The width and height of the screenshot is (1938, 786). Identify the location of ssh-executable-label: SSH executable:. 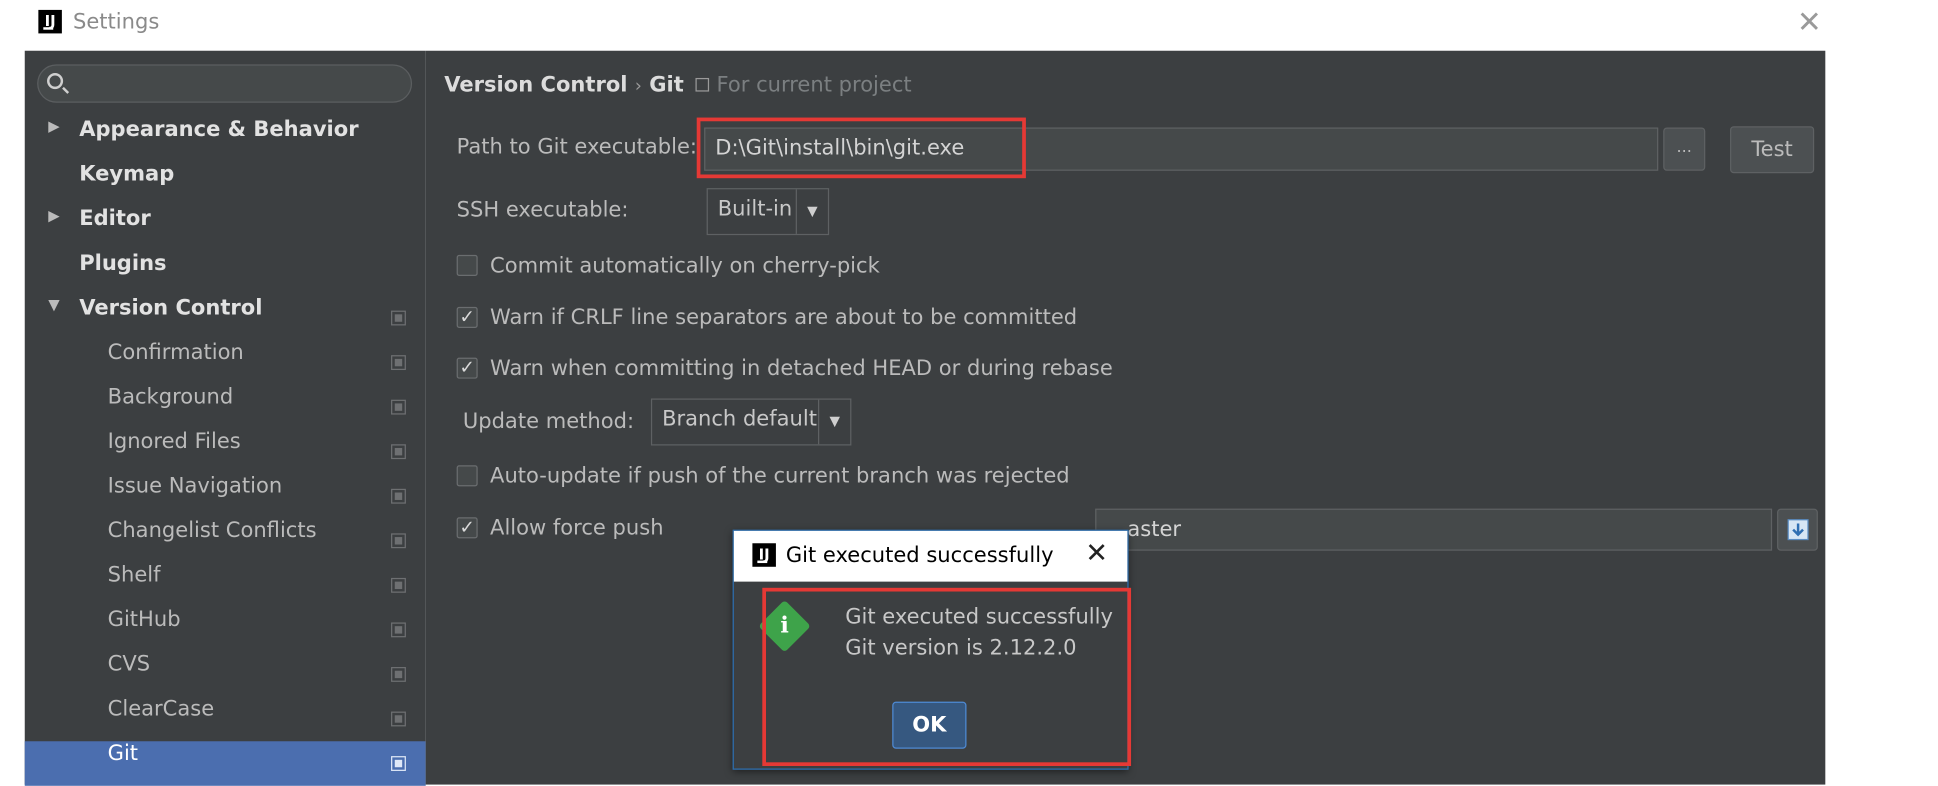
(542, 210).